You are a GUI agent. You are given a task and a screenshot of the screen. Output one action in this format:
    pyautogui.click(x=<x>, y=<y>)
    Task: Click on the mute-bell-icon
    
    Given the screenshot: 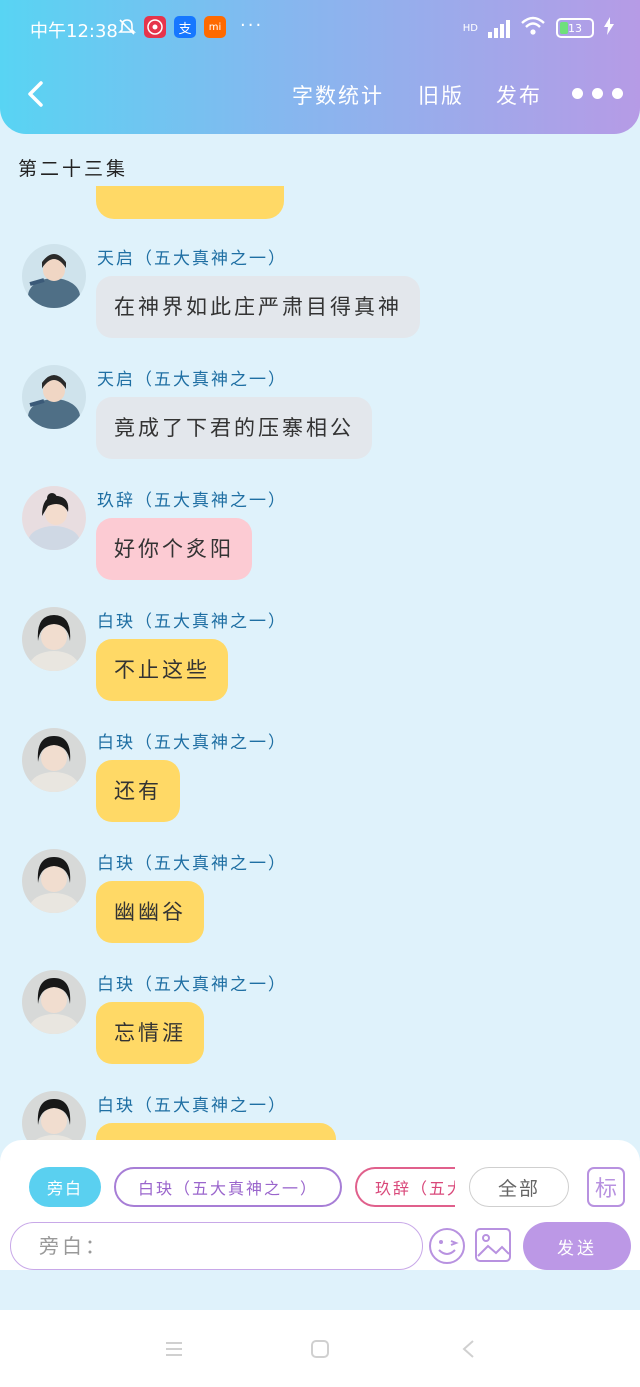 What is the action you would take?
    pyautogui.click(x=127, y=27)
    